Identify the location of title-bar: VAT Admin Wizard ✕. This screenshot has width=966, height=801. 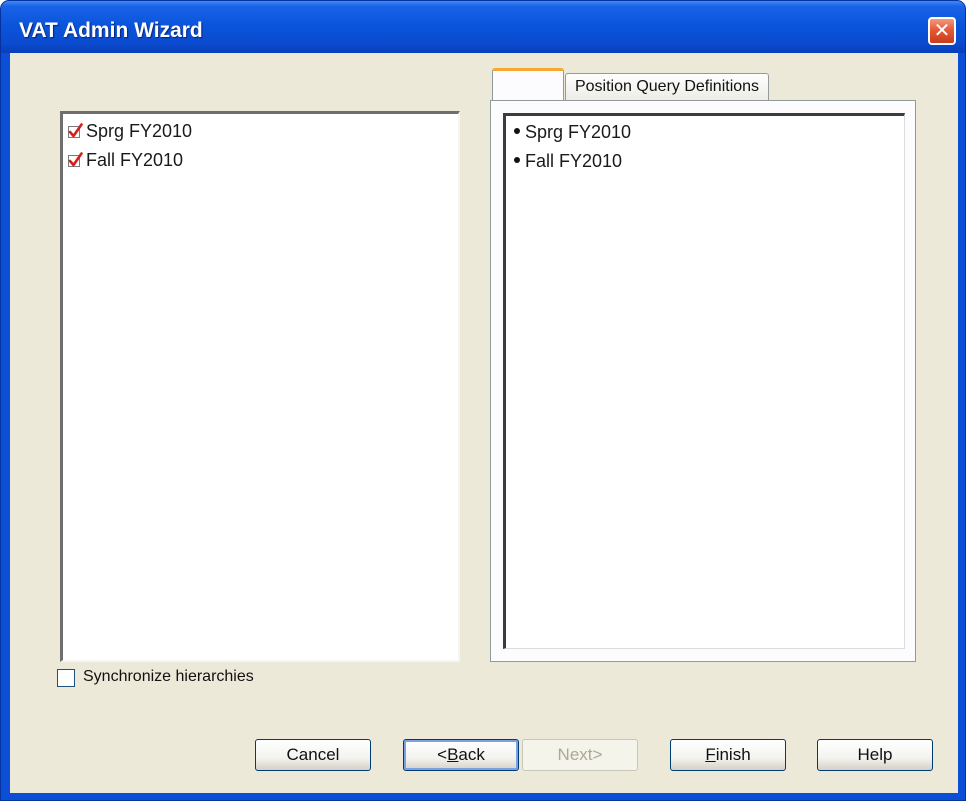
(483, 27).